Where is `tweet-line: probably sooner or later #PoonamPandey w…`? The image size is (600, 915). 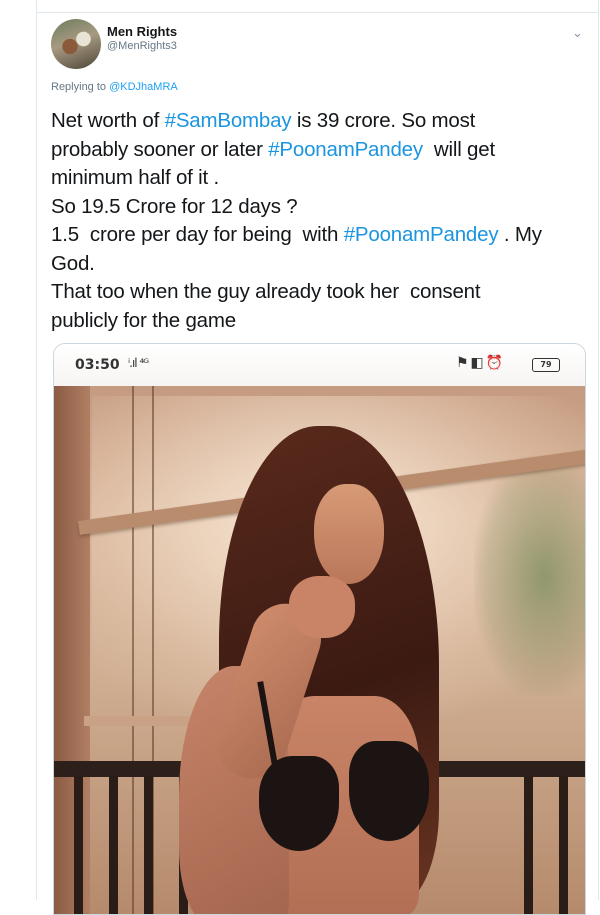
tweet-line: probably sooner or later #PoonamPandey w… is located at coordinates (273, 149).